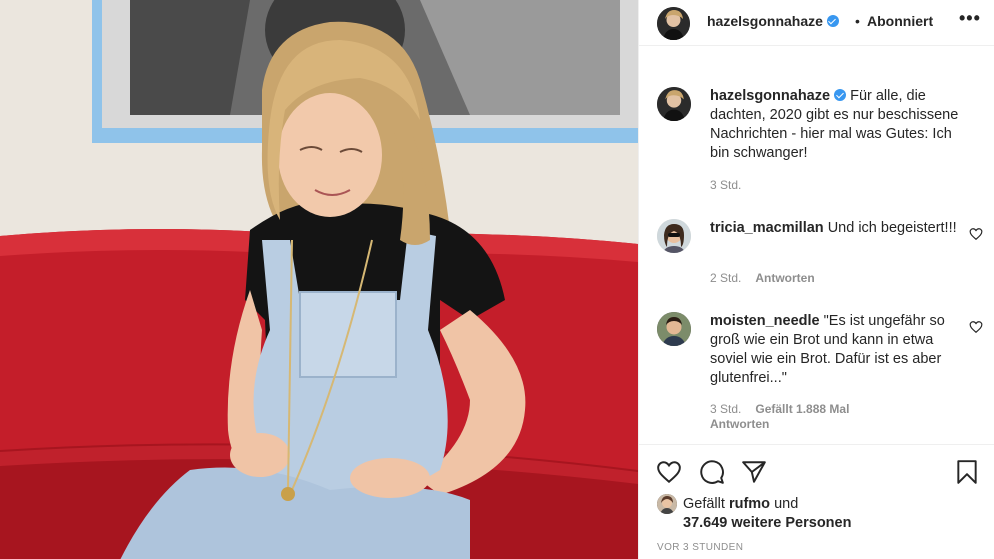  I want to click on heart-icon, so click(669, 472).